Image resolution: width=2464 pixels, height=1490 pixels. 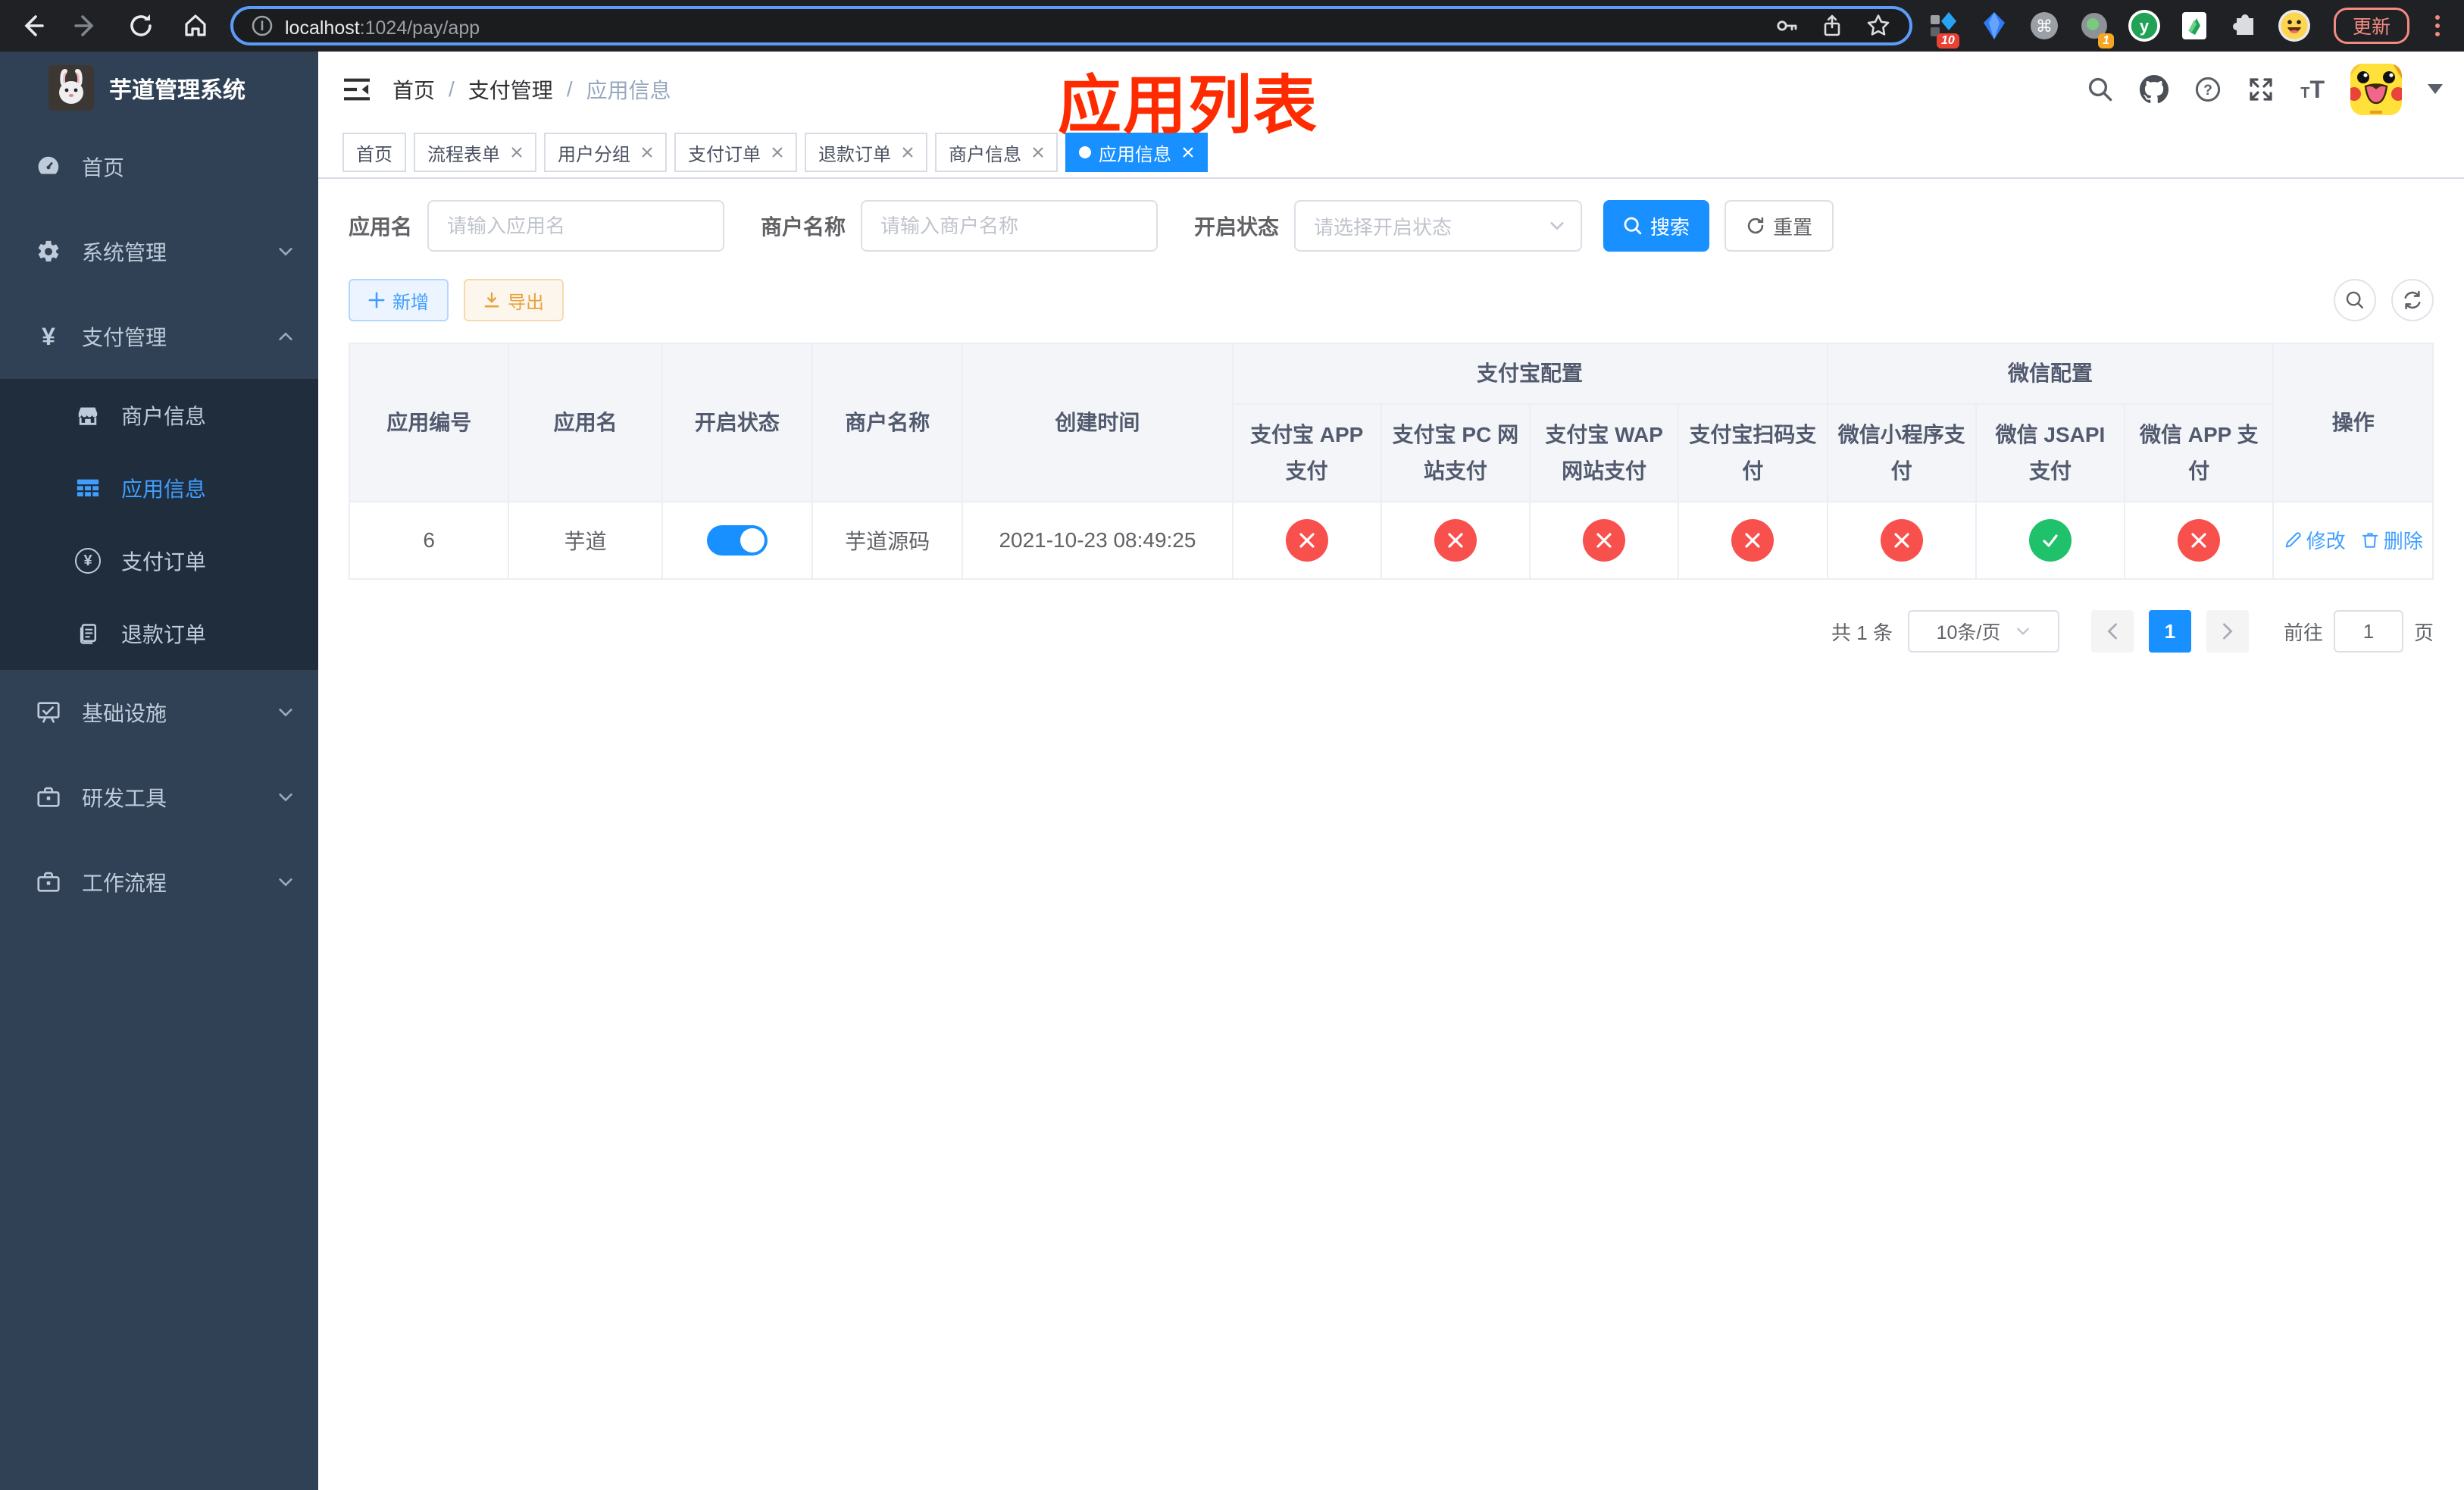 I want to click on goto-page-input, so click(x=2368, y=631).